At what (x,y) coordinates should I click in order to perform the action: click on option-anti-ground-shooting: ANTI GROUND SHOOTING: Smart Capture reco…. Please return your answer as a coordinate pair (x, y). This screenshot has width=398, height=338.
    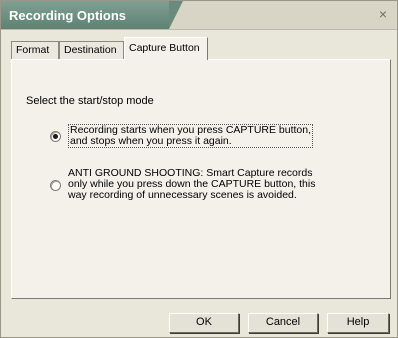
    Looking at the image, I should click on (207, 186).